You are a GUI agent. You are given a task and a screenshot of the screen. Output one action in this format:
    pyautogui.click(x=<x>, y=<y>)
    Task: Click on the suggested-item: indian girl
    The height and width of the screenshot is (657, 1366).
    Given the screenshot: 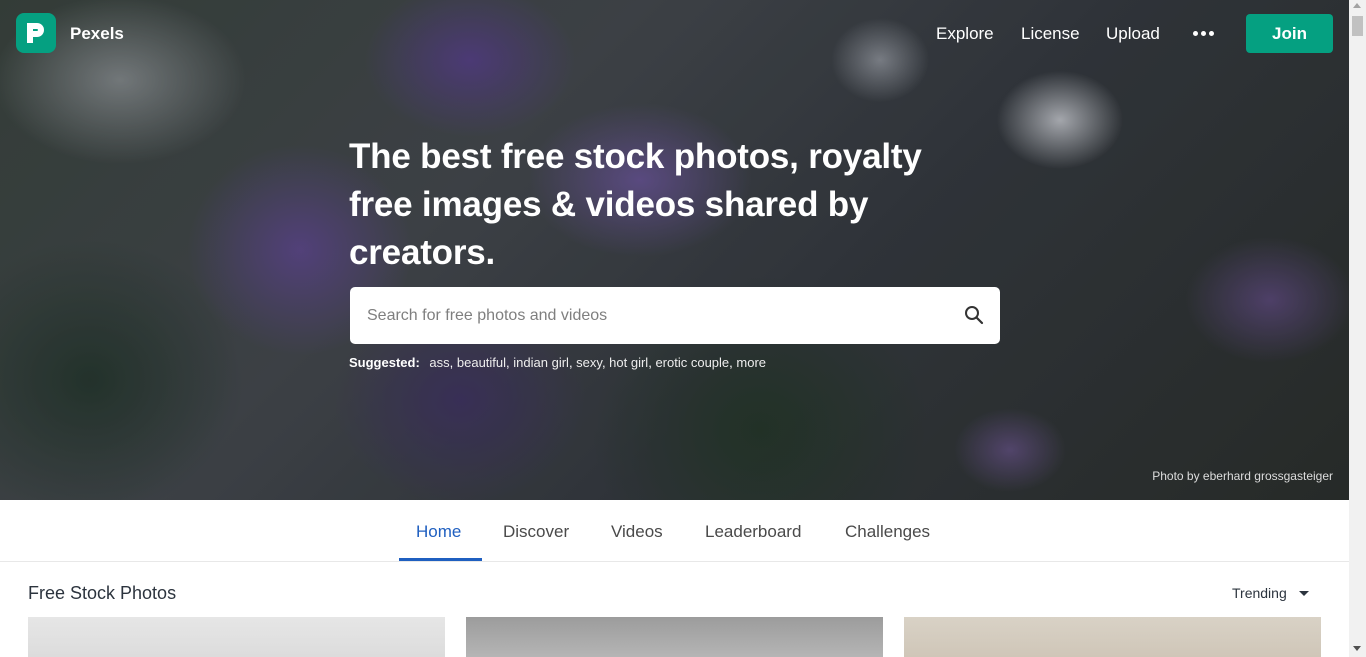 What is the action you would take?
    pyautogui.click(x=541, y=362)
    